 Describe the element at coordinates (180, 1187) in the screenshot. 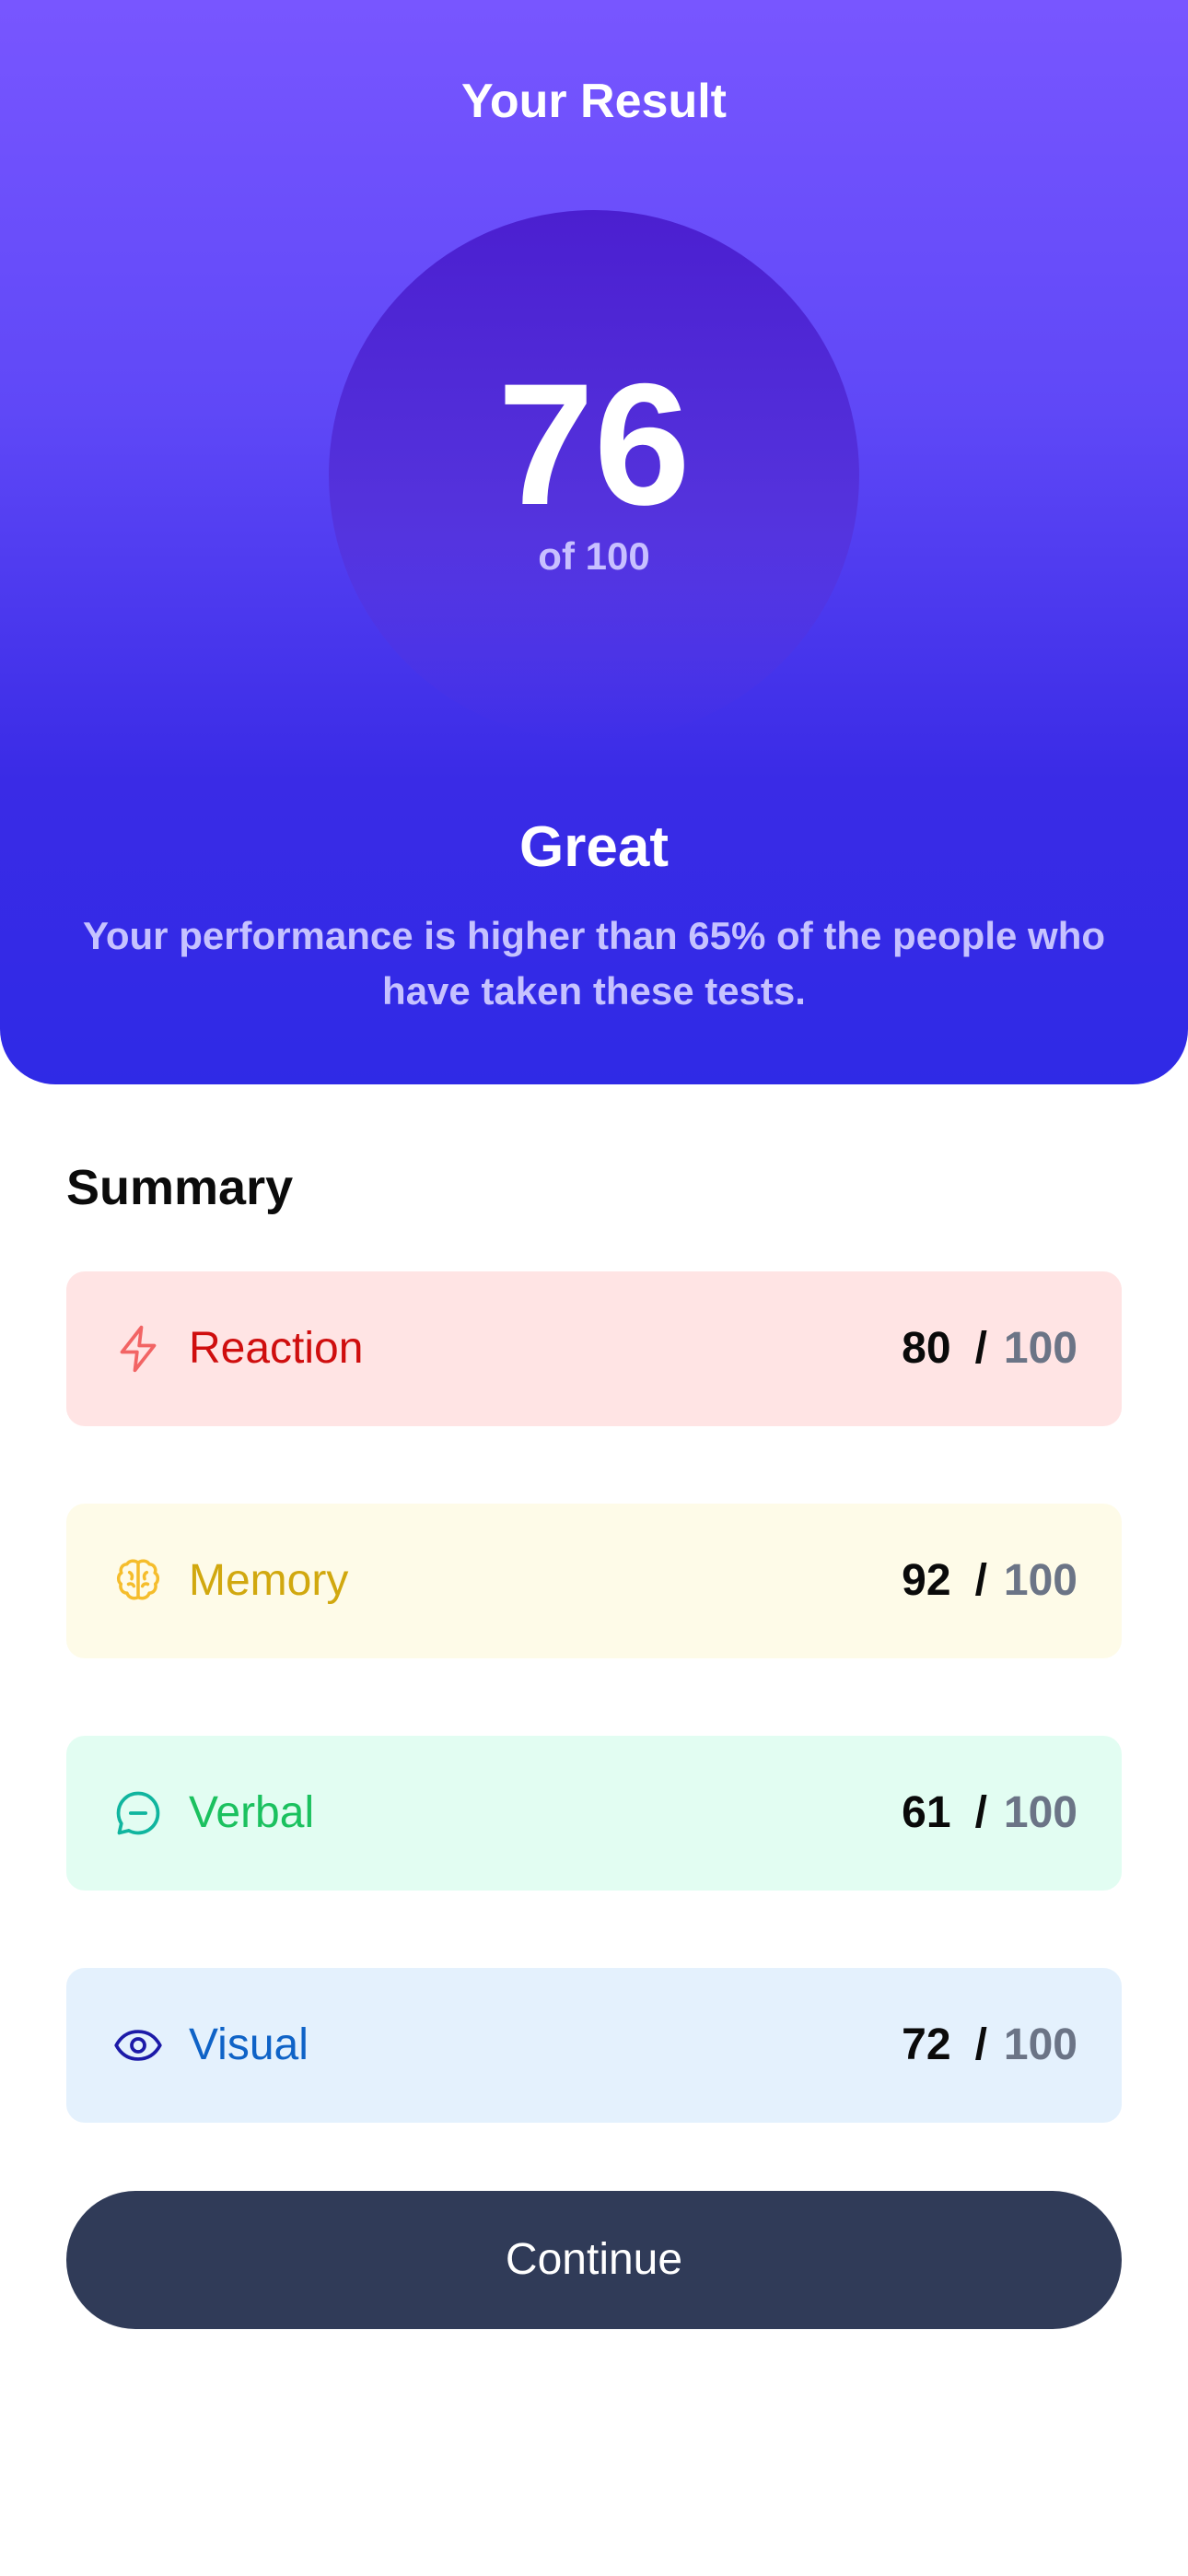

I see `summary-title: Summary` at that location.